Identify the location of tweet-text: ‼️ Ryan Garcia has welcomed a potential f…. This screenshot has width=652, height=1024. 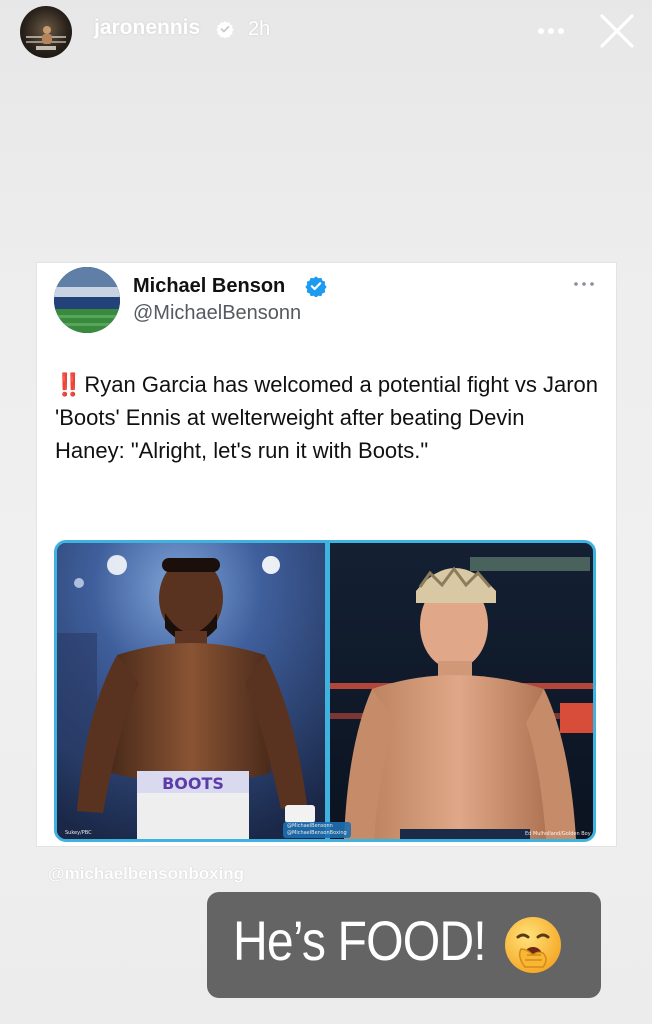
(327, 417).